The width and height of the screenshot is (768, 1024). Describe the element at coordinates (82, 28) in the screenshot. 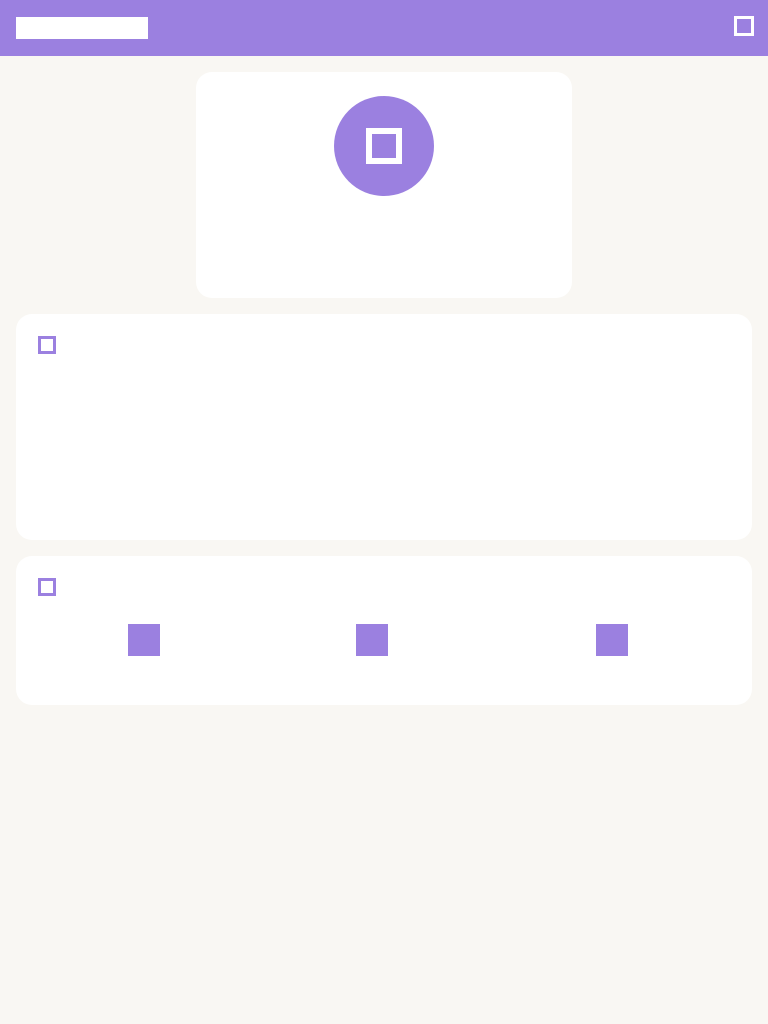

I see `app-title` at that location.